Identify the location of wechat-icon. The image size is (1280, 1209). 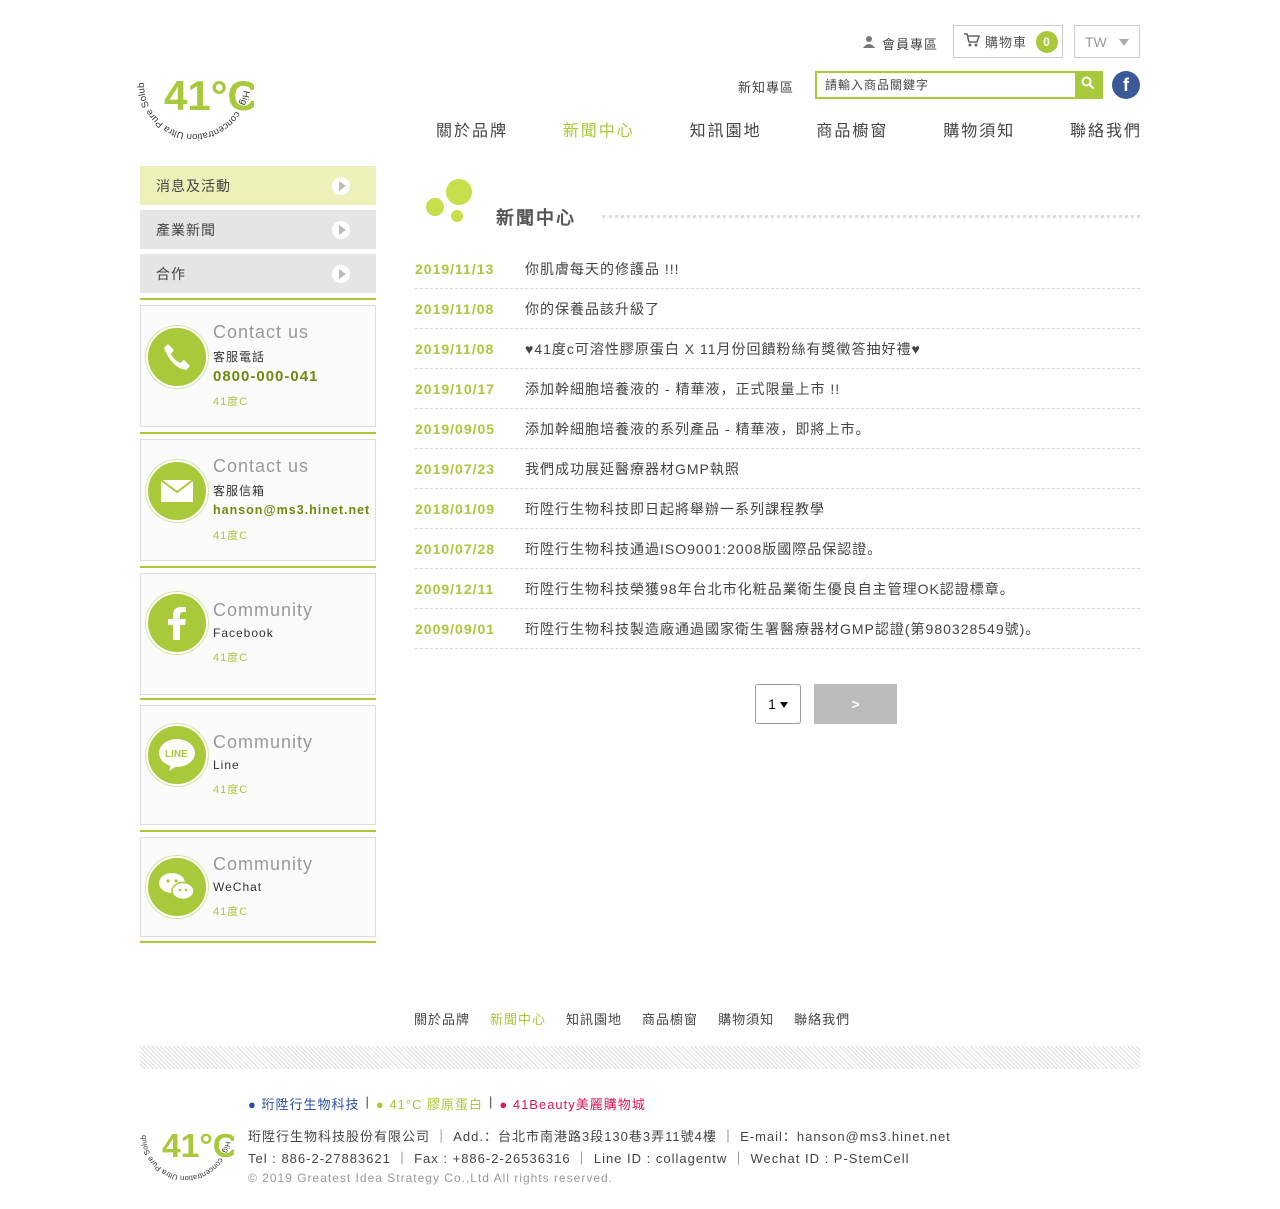
(177, 887).